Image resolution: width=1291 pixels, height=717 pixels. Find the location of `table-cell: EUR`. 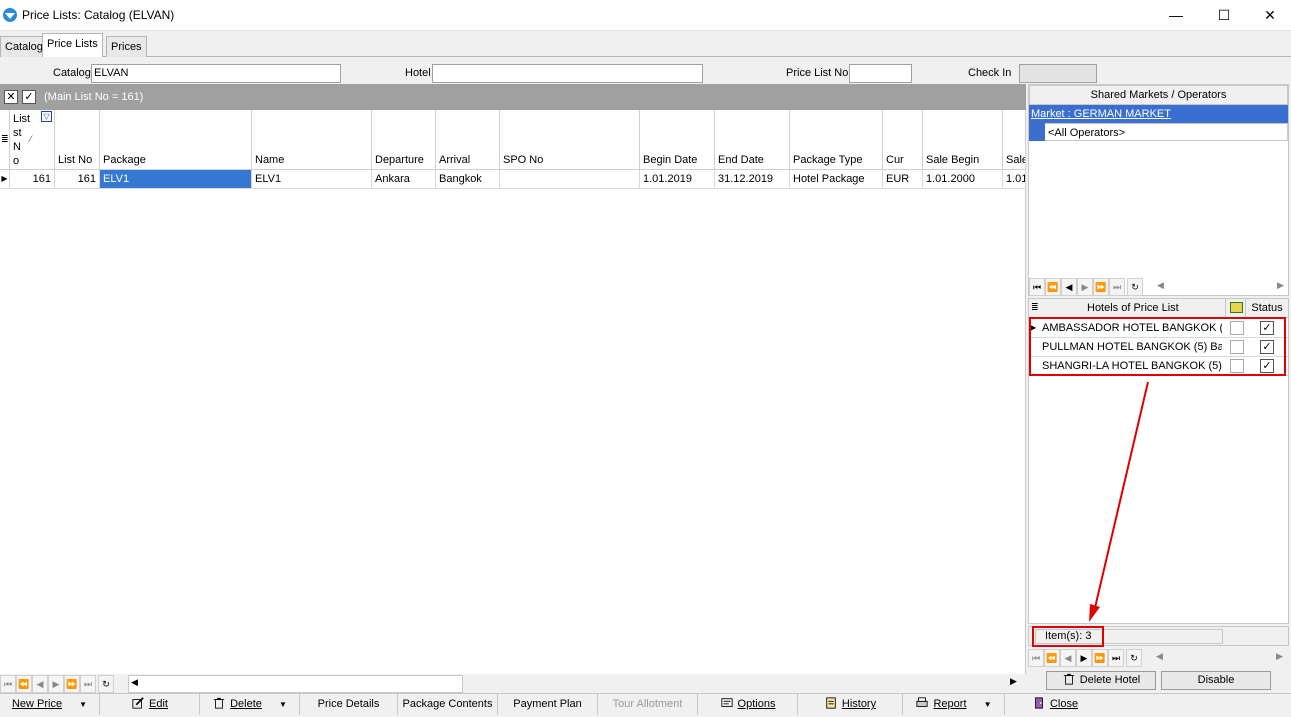

table-cell: EUR is located at coordinates (903, 179).